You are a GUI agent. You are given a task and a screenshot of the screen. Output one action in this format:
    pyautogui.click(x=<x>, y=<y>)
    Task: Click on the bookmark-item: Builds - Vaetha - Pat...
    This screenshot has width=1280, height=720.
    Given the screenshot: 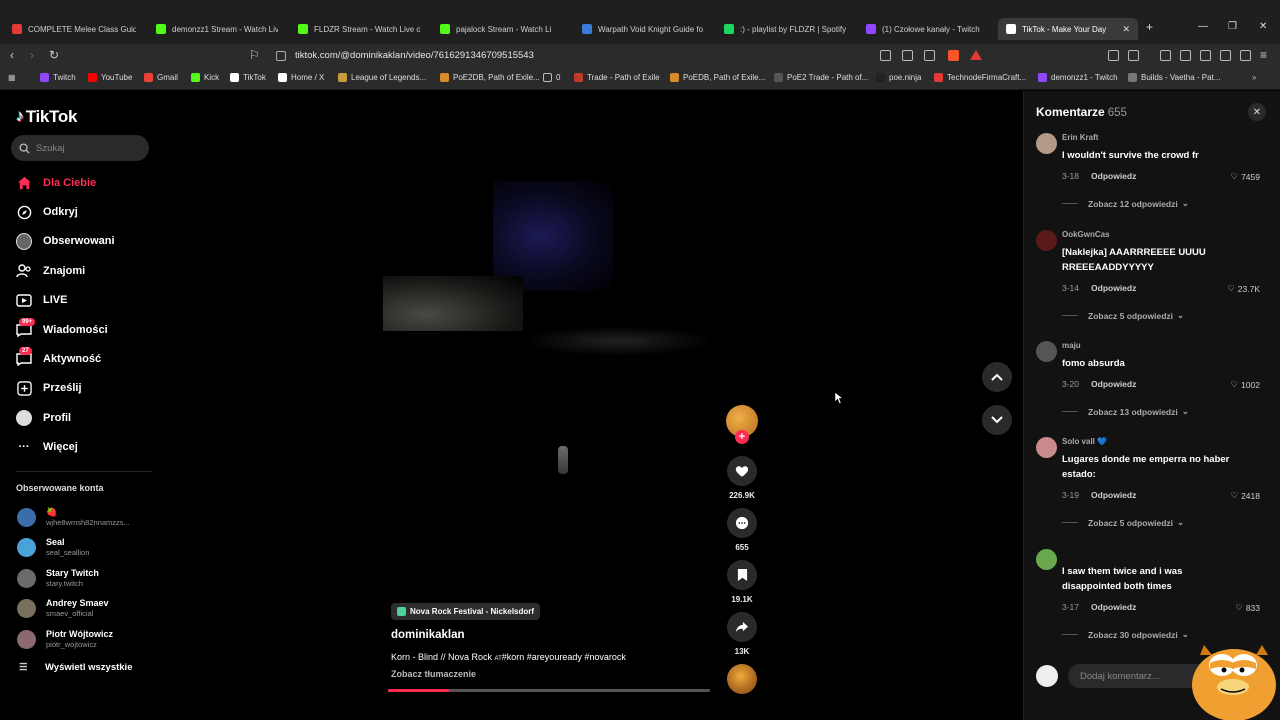 What is the action you would take?
    pyautogui.click(x=1174, y=77)
    